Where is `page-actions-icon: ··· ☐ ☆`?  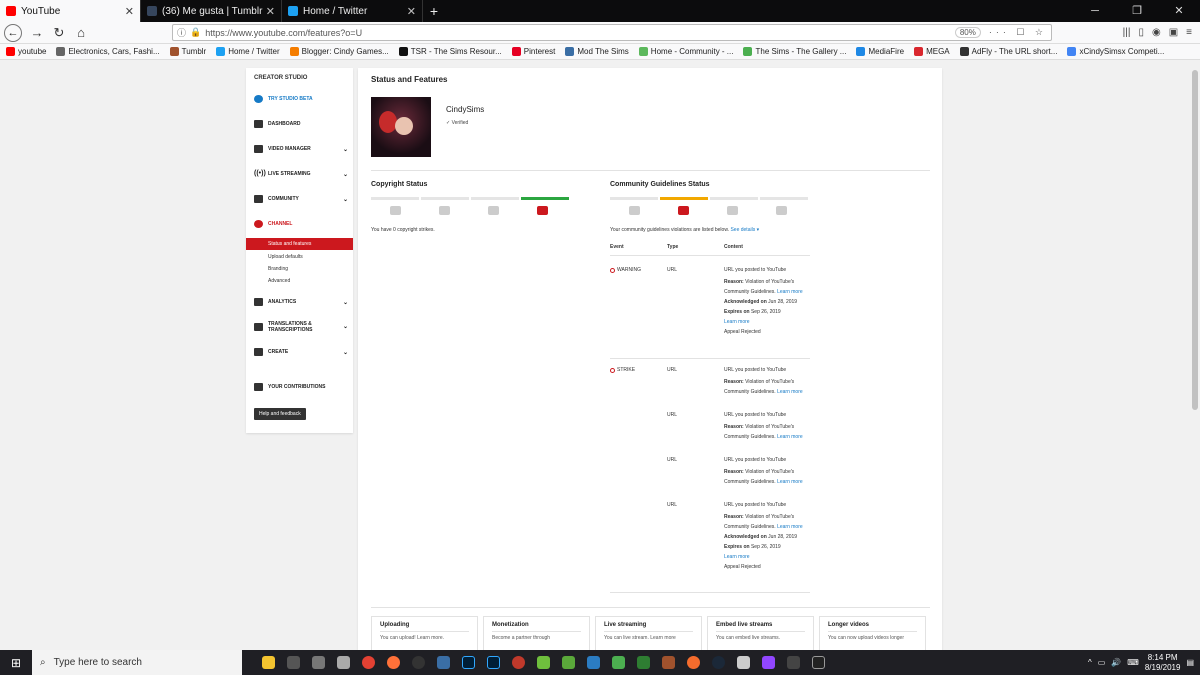 page-actions-icon: ··· ☐ ☆ is located at coordinates (1018, 32).